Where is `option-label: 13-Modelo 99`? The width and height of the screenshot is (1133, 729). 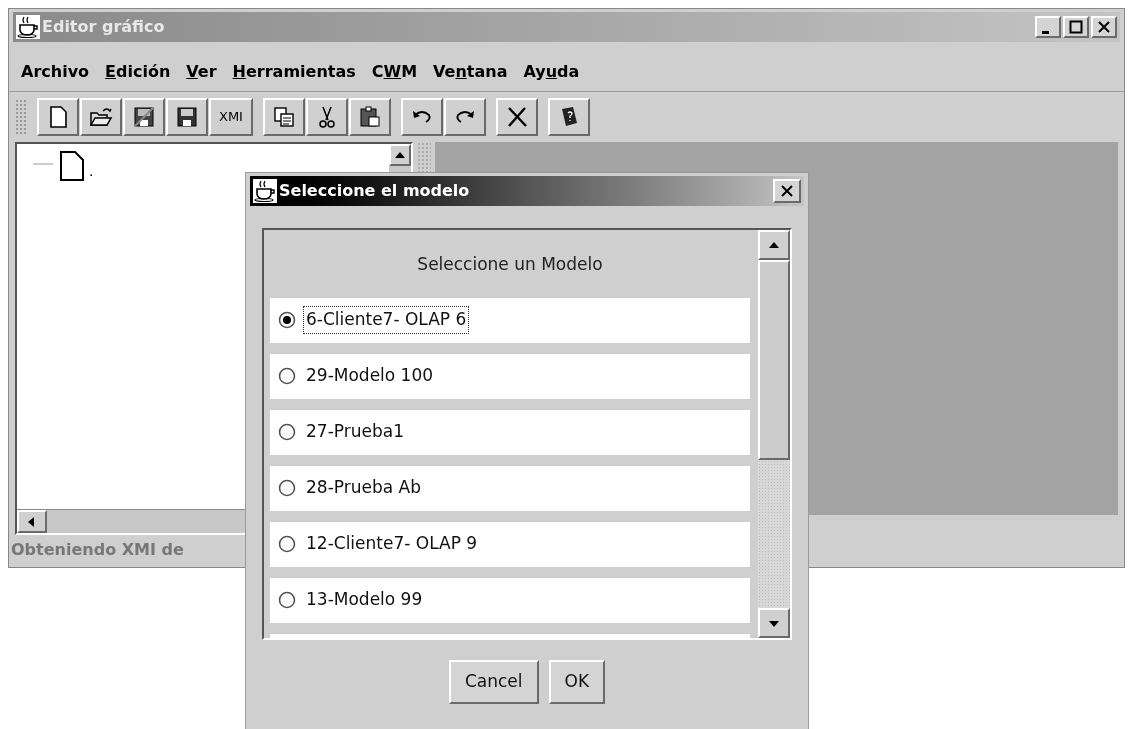 option-label: 13-Modelo 99 is located at coordinates (364, 600).